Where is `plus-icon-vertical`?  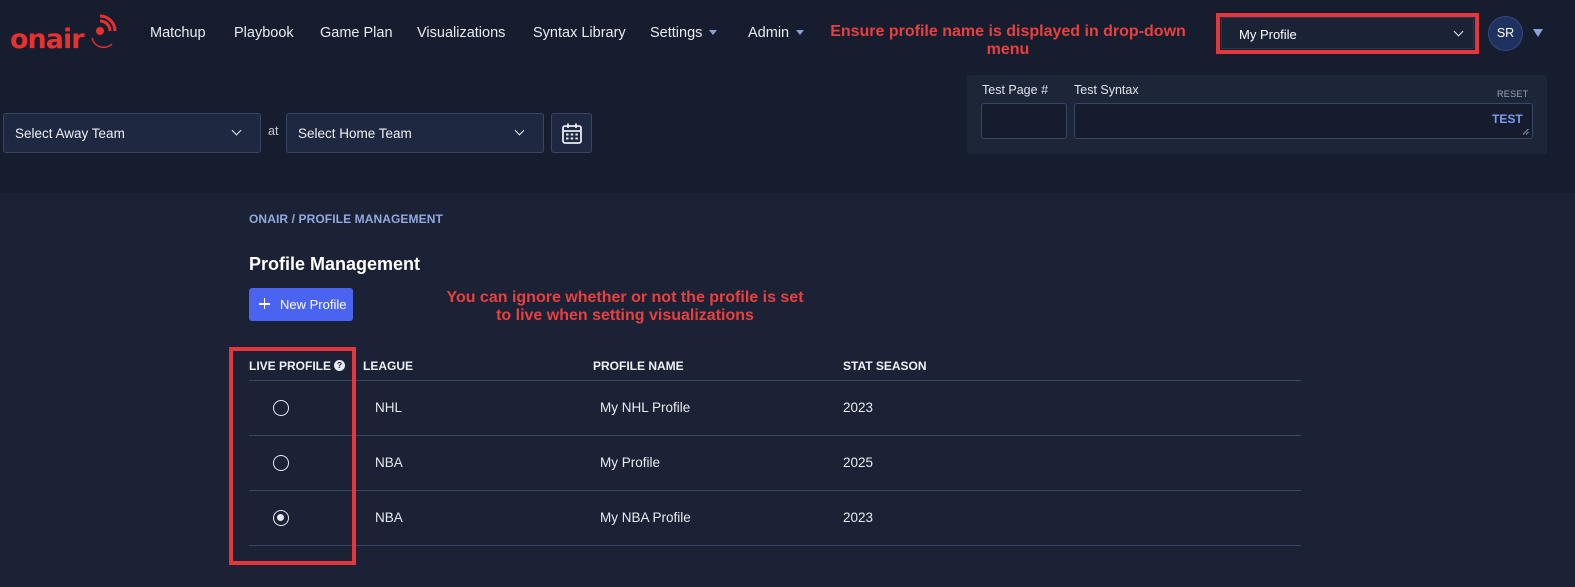 plus-icon-vertical is located at coordinates (264, 303).